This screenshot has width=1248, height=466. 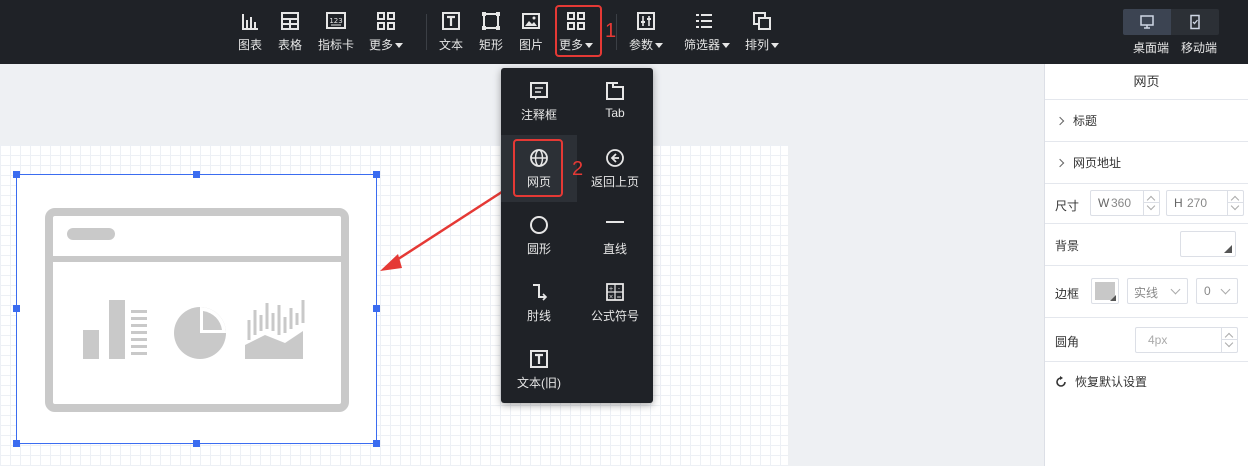 What do you see at coordinates (1061, 381) in the screenshot?
I see `reset-icon` at bounding box center [1061, 381].